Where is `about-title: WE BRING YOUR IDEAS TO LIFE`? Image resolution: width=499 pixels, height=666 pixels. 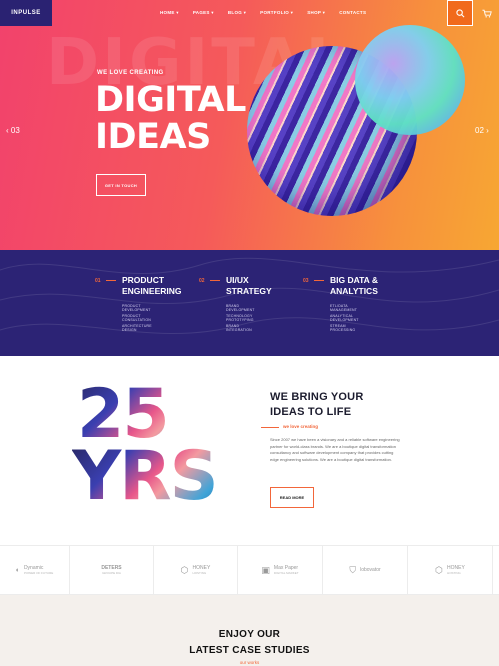
about-title: WE BRING YOUR IDEAS TO LIFE is located at coordinates (317, 404).